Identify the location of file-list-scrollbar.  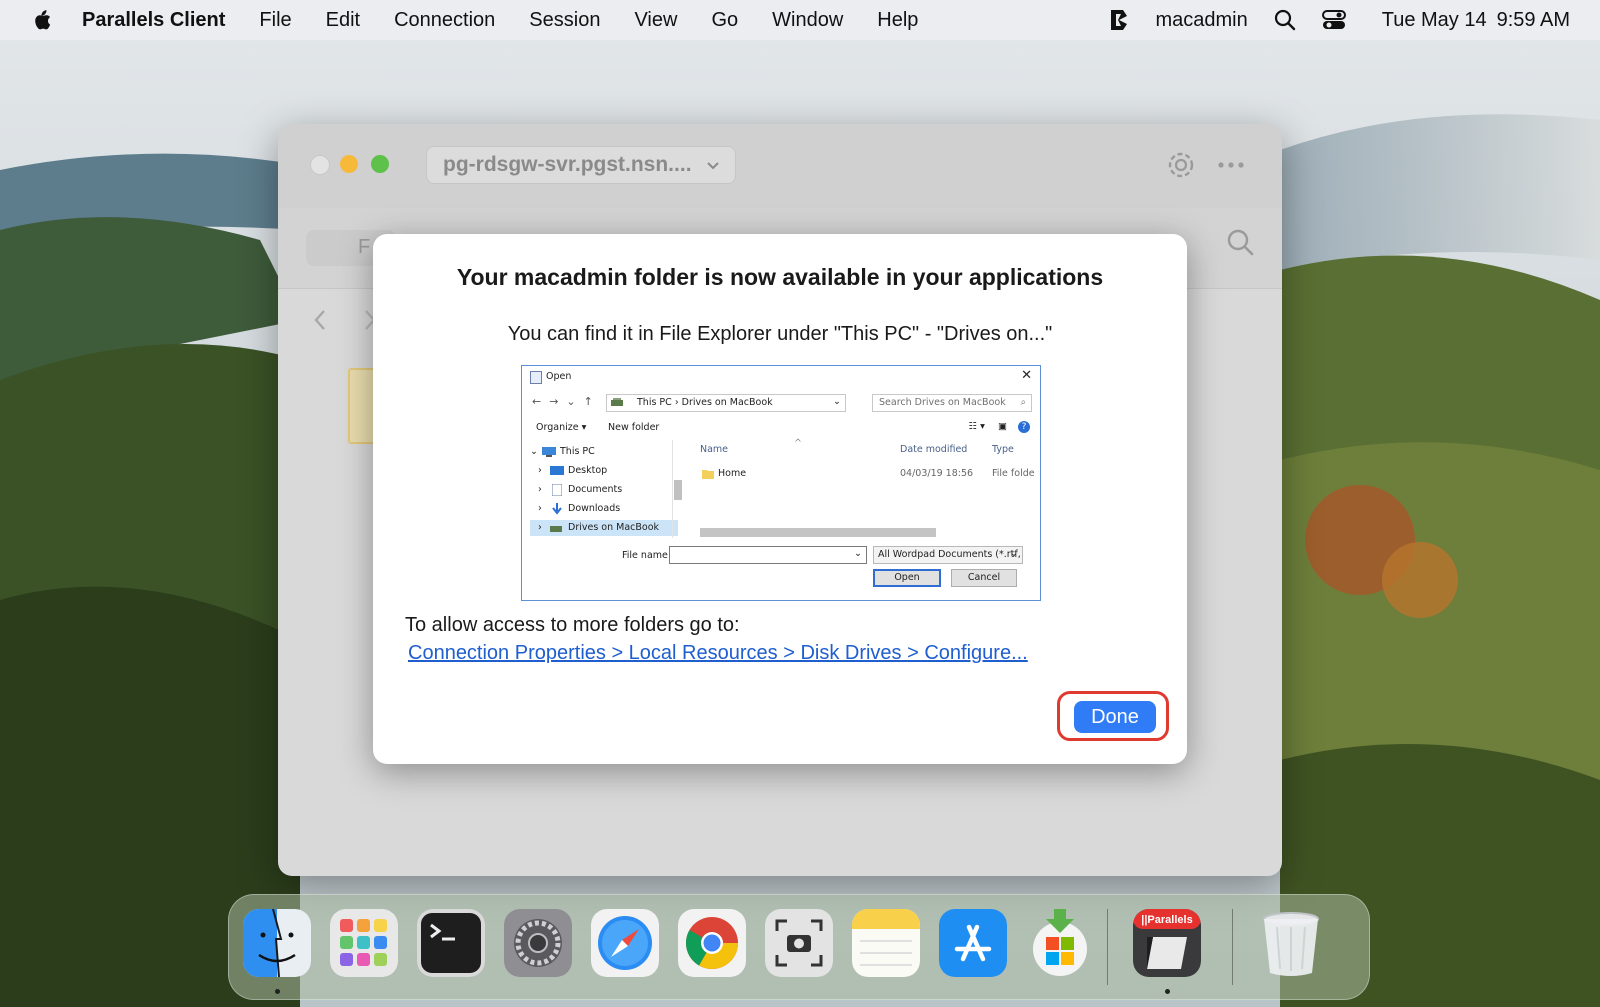
(858, 532).